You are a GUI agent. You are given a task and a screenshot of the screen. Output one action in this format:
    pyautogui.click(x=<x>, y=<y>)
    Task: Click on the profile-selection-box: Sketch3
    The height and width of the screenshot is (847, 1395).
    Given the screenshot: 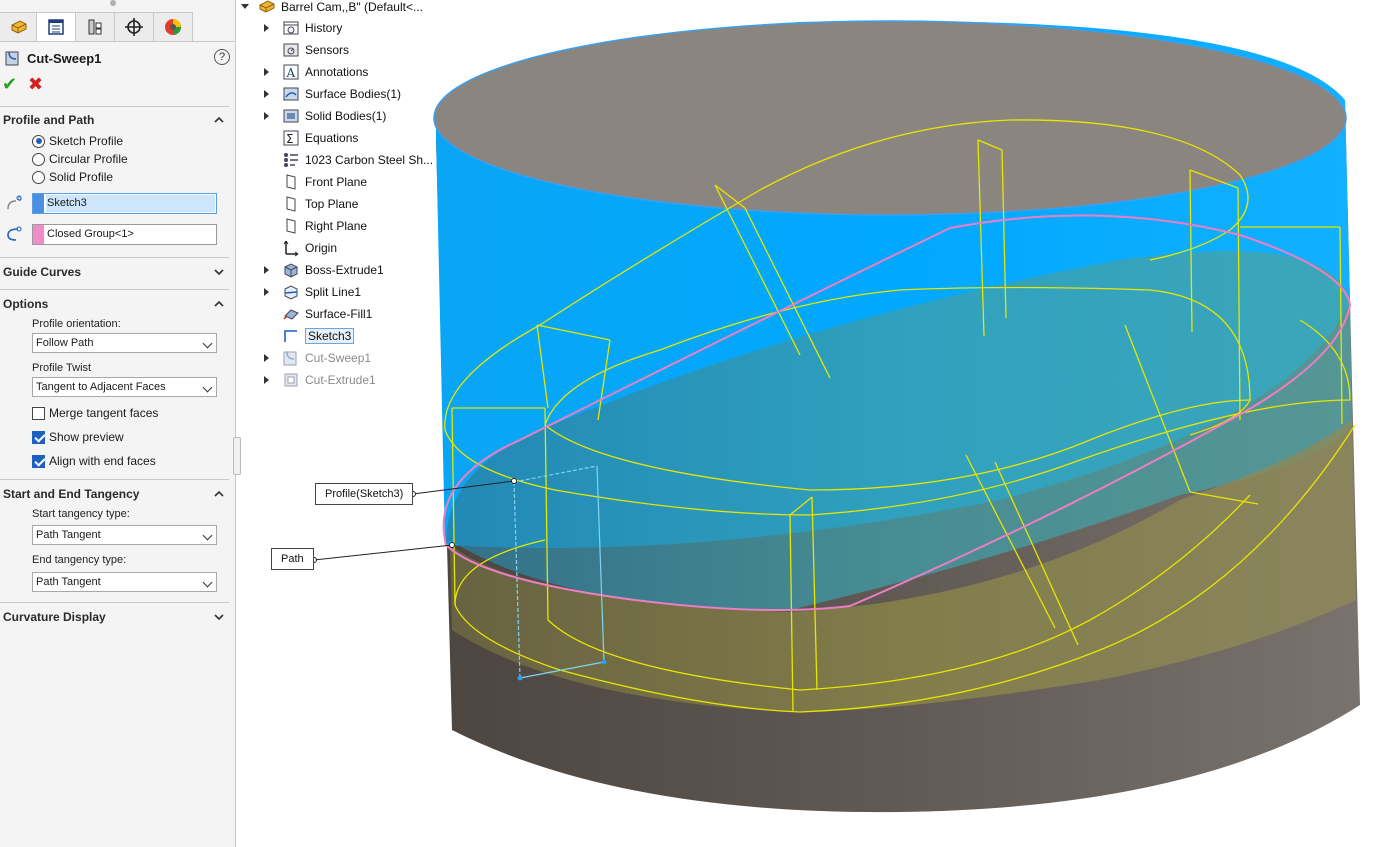 What is the action you would take?
    pyautogui.click(x=124, y=203)
    